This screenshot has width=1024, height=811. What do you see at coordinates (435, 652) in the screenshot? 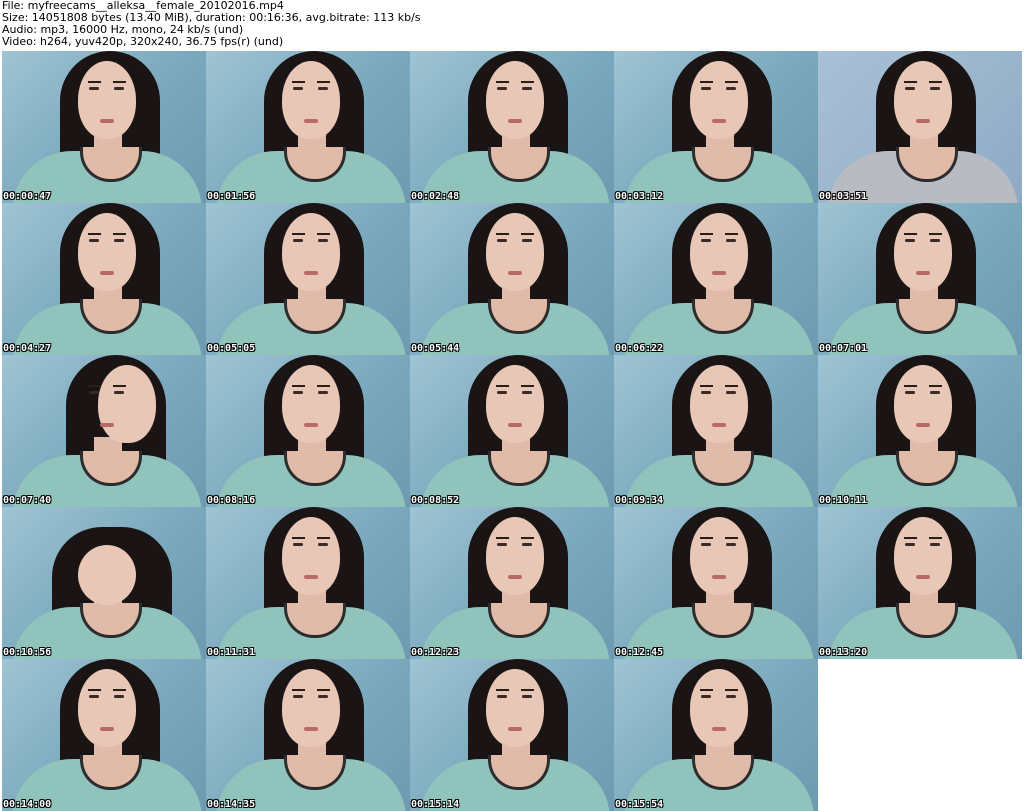
I see `thumbnail-timestamp: 00:12:23` at bounding box center [435, 652].